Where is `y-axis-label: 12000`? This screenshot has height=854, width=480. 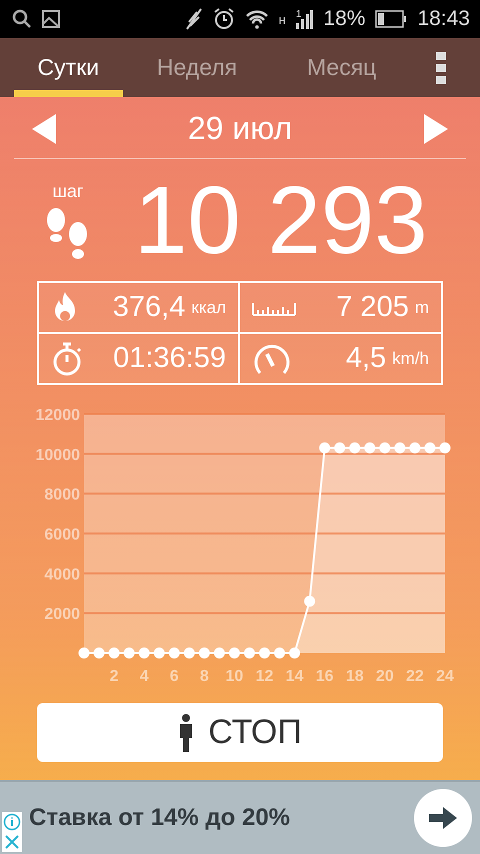
y-axis-label: 12000 is located at coordinates (58, 415).